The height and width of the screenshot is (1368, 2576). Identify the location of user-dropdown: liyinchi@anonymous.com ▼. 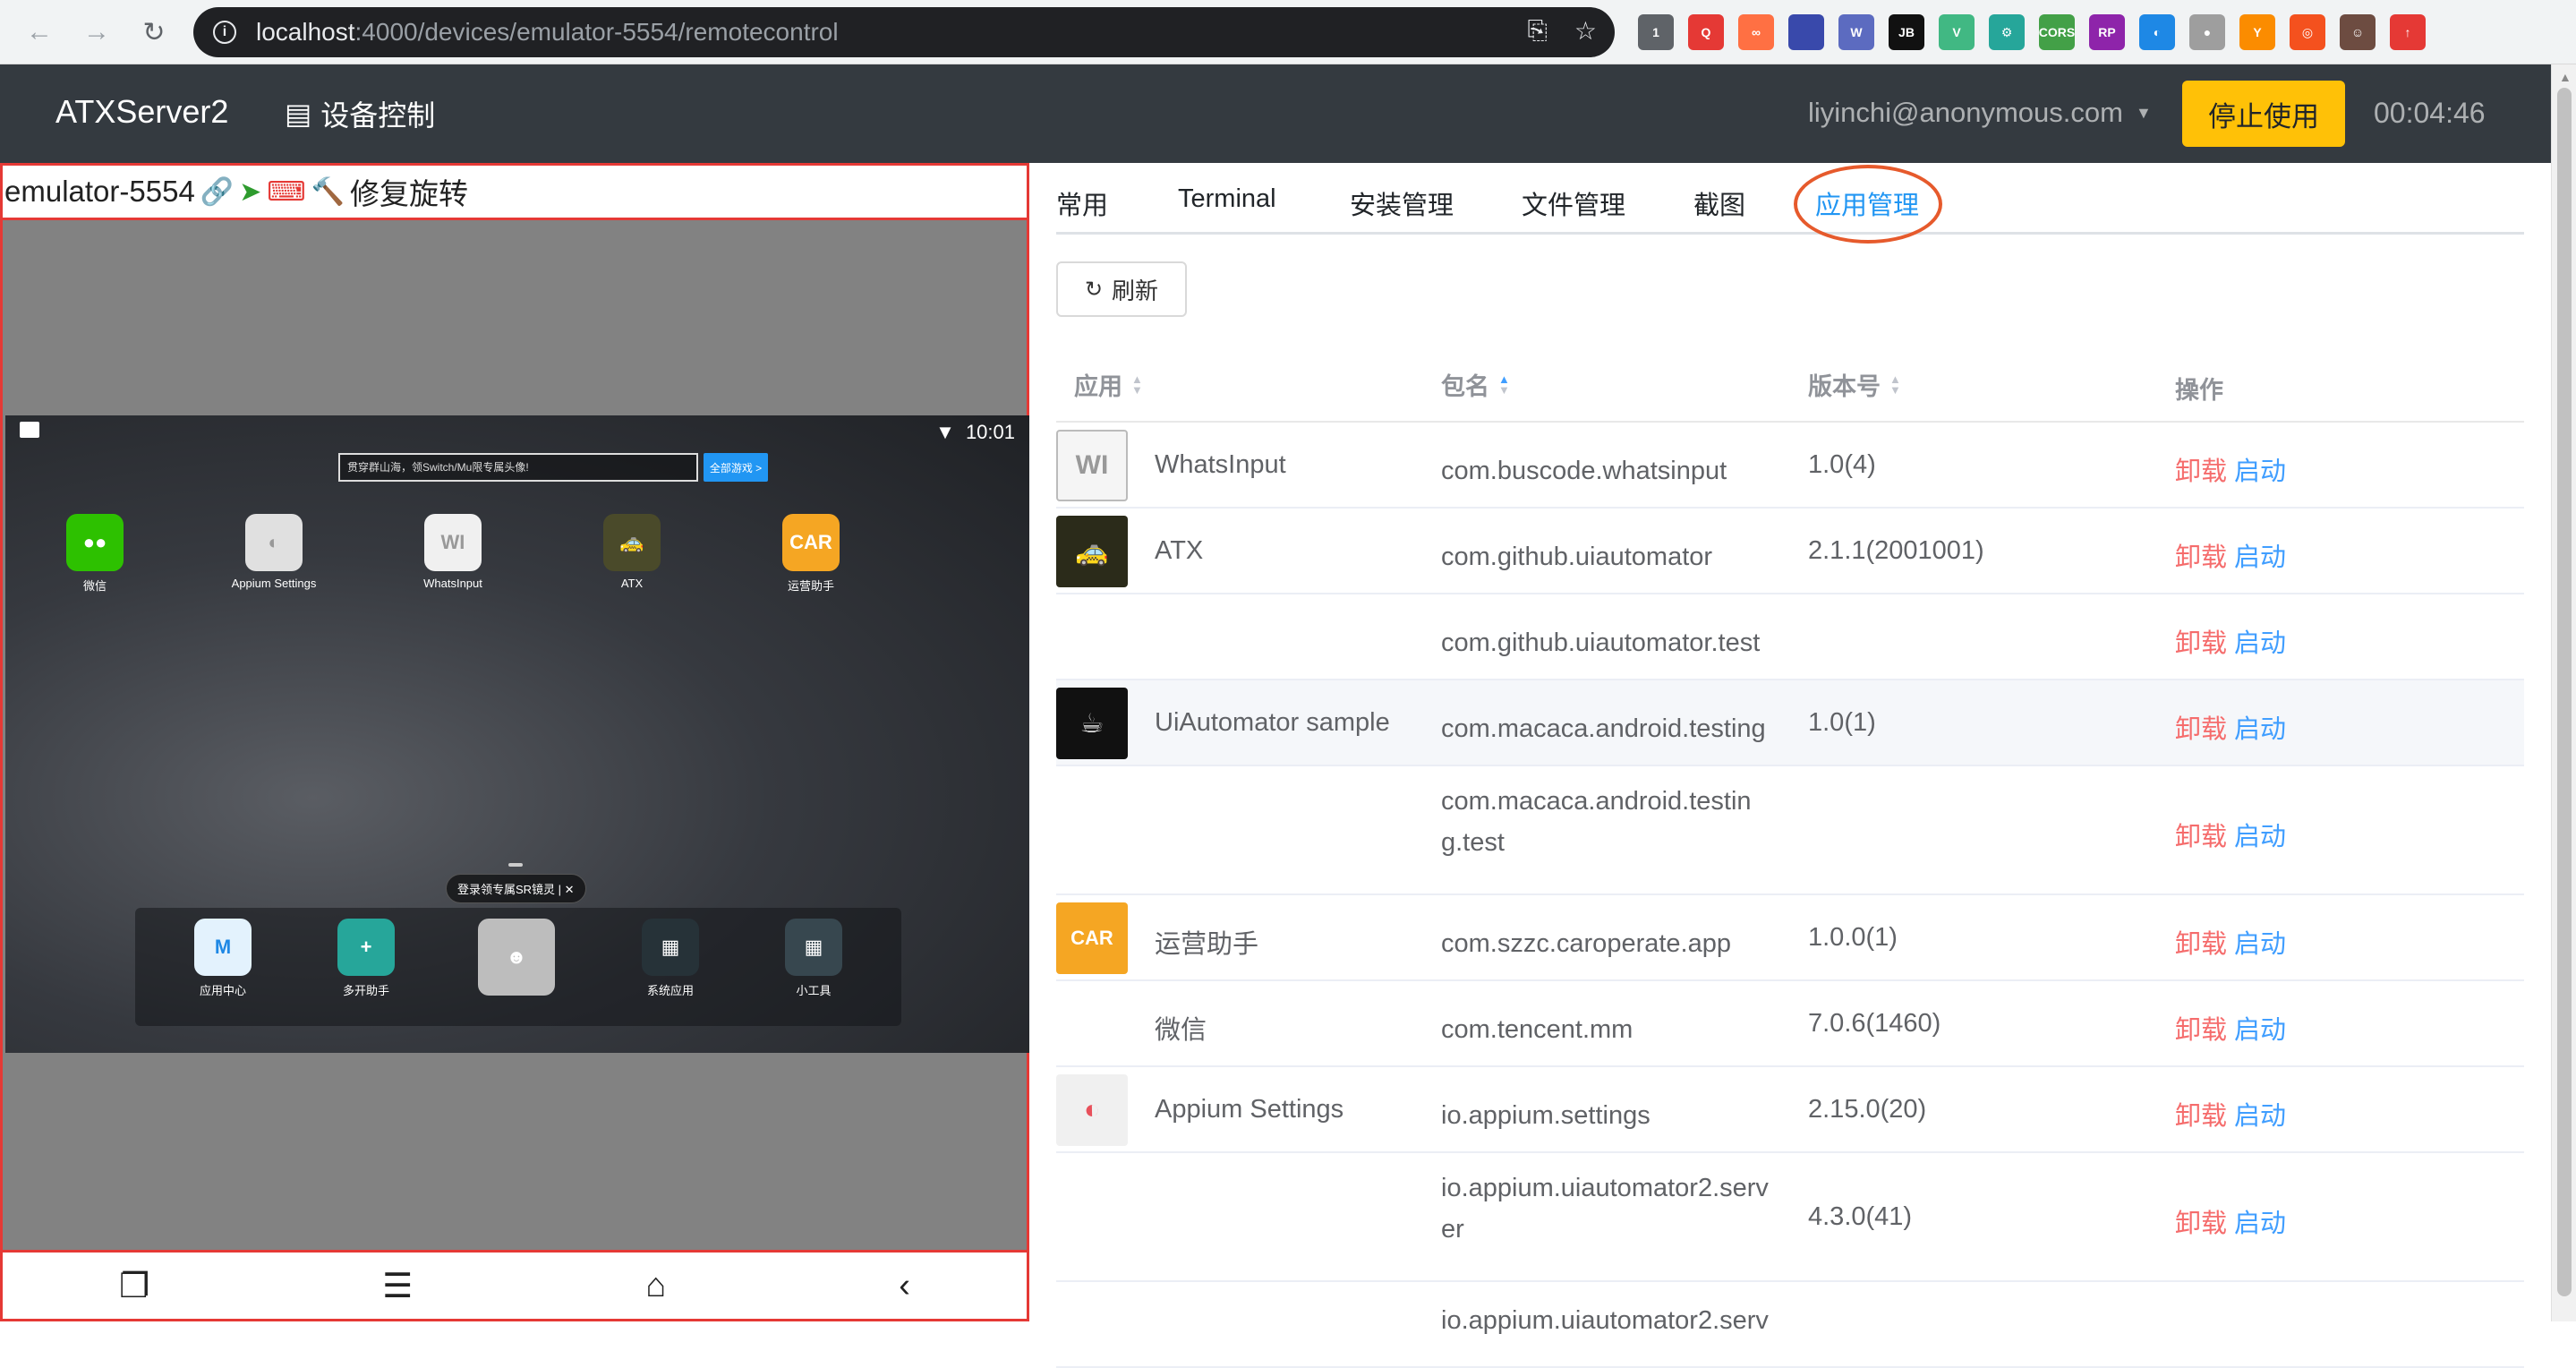
(1980, 113).